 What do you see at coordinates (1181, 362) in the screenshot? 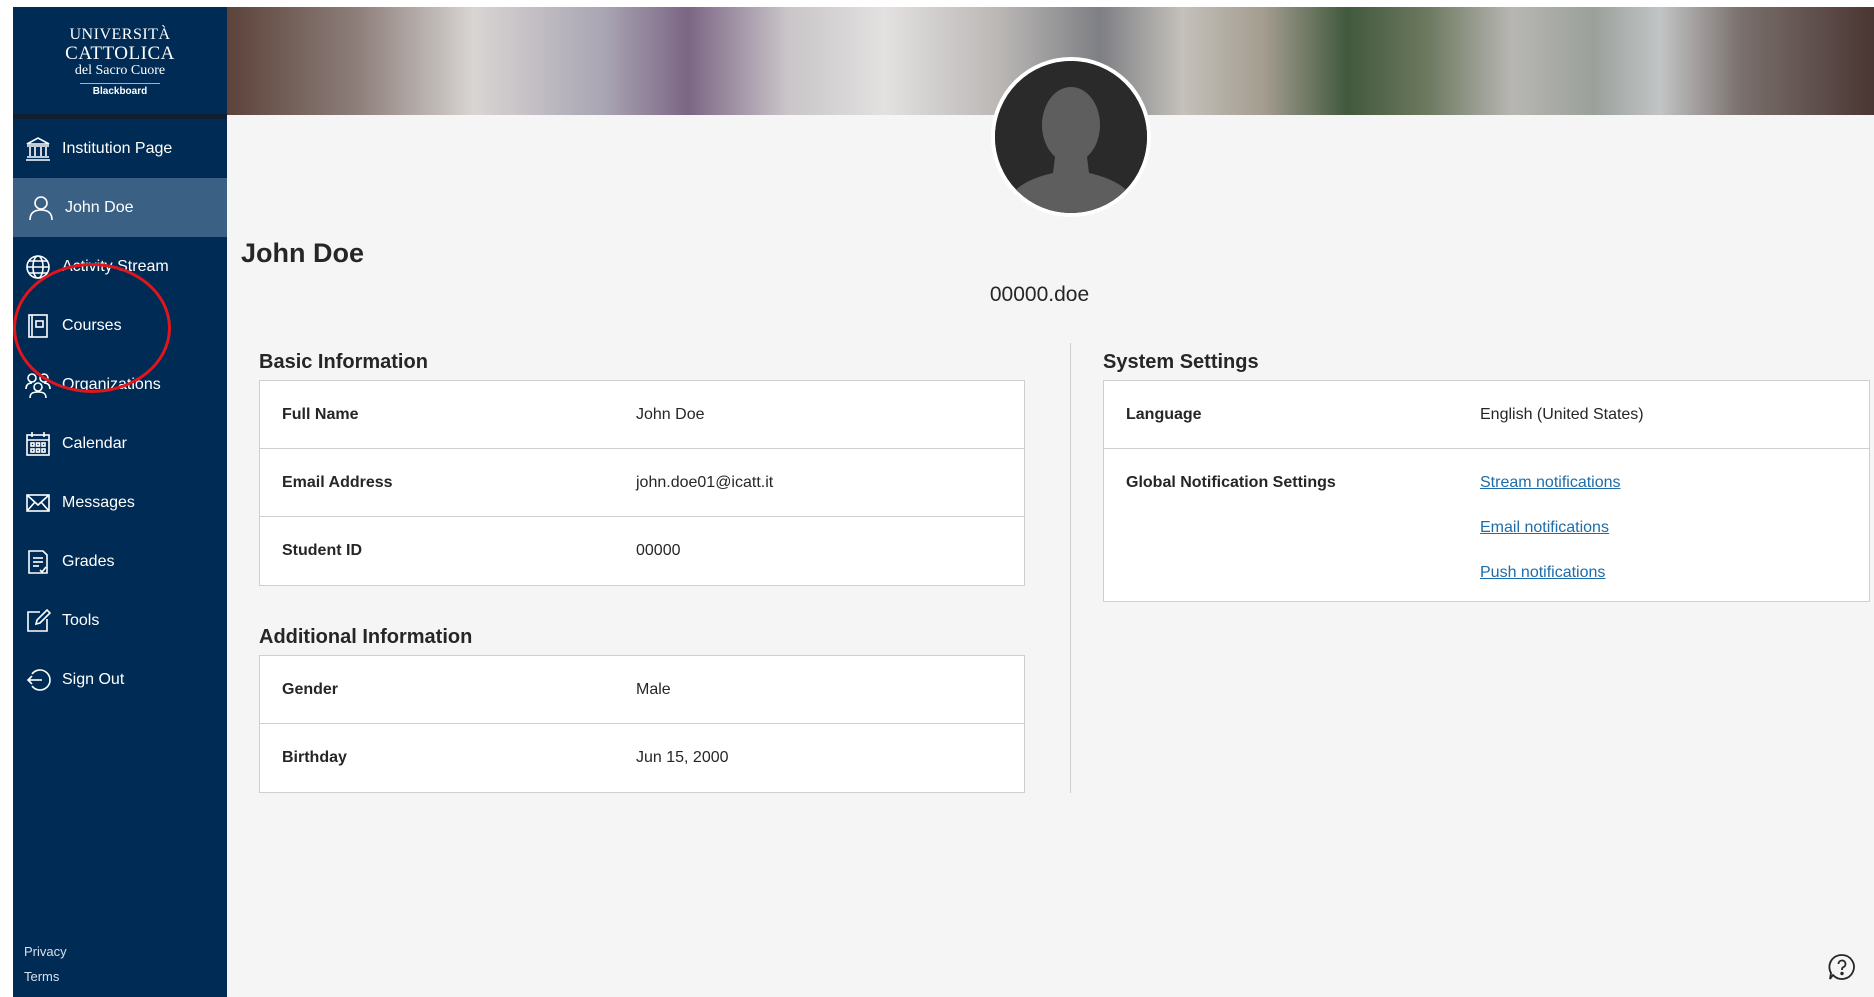
I see `system-settings-heading: System Settings` at bounding box center [1181, 362].